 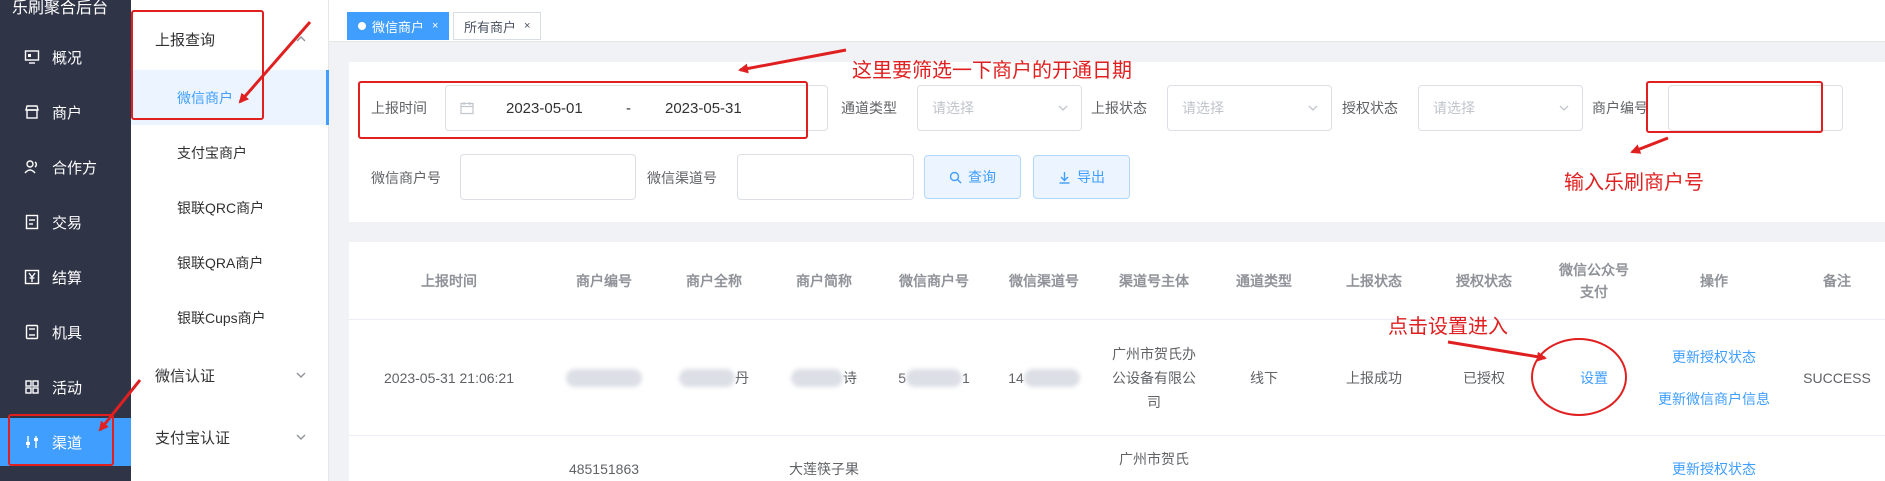 I want to click on setting-link: 设置, so click(x=1594, y=378).